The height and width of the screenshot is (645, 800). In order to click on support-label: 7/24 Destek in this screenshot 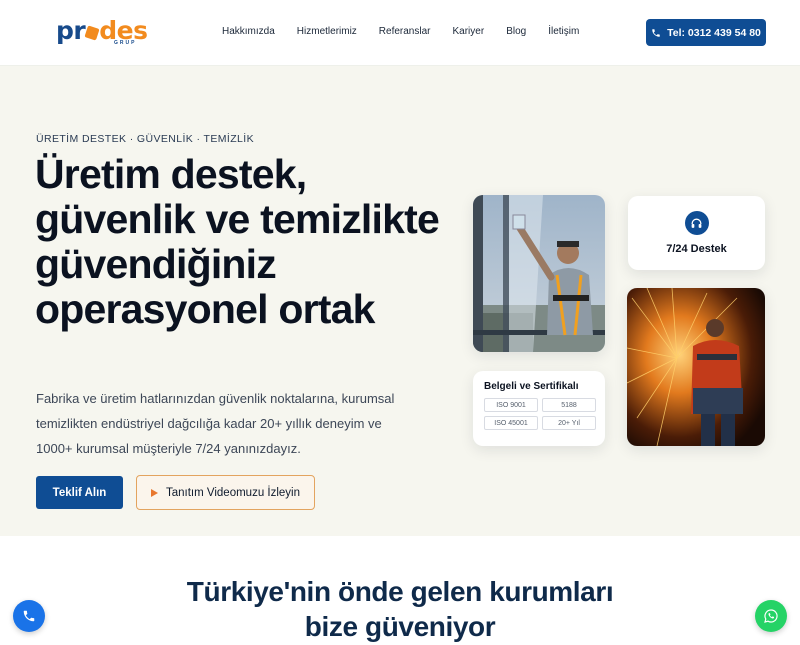, I will do `click(696, 249)`.